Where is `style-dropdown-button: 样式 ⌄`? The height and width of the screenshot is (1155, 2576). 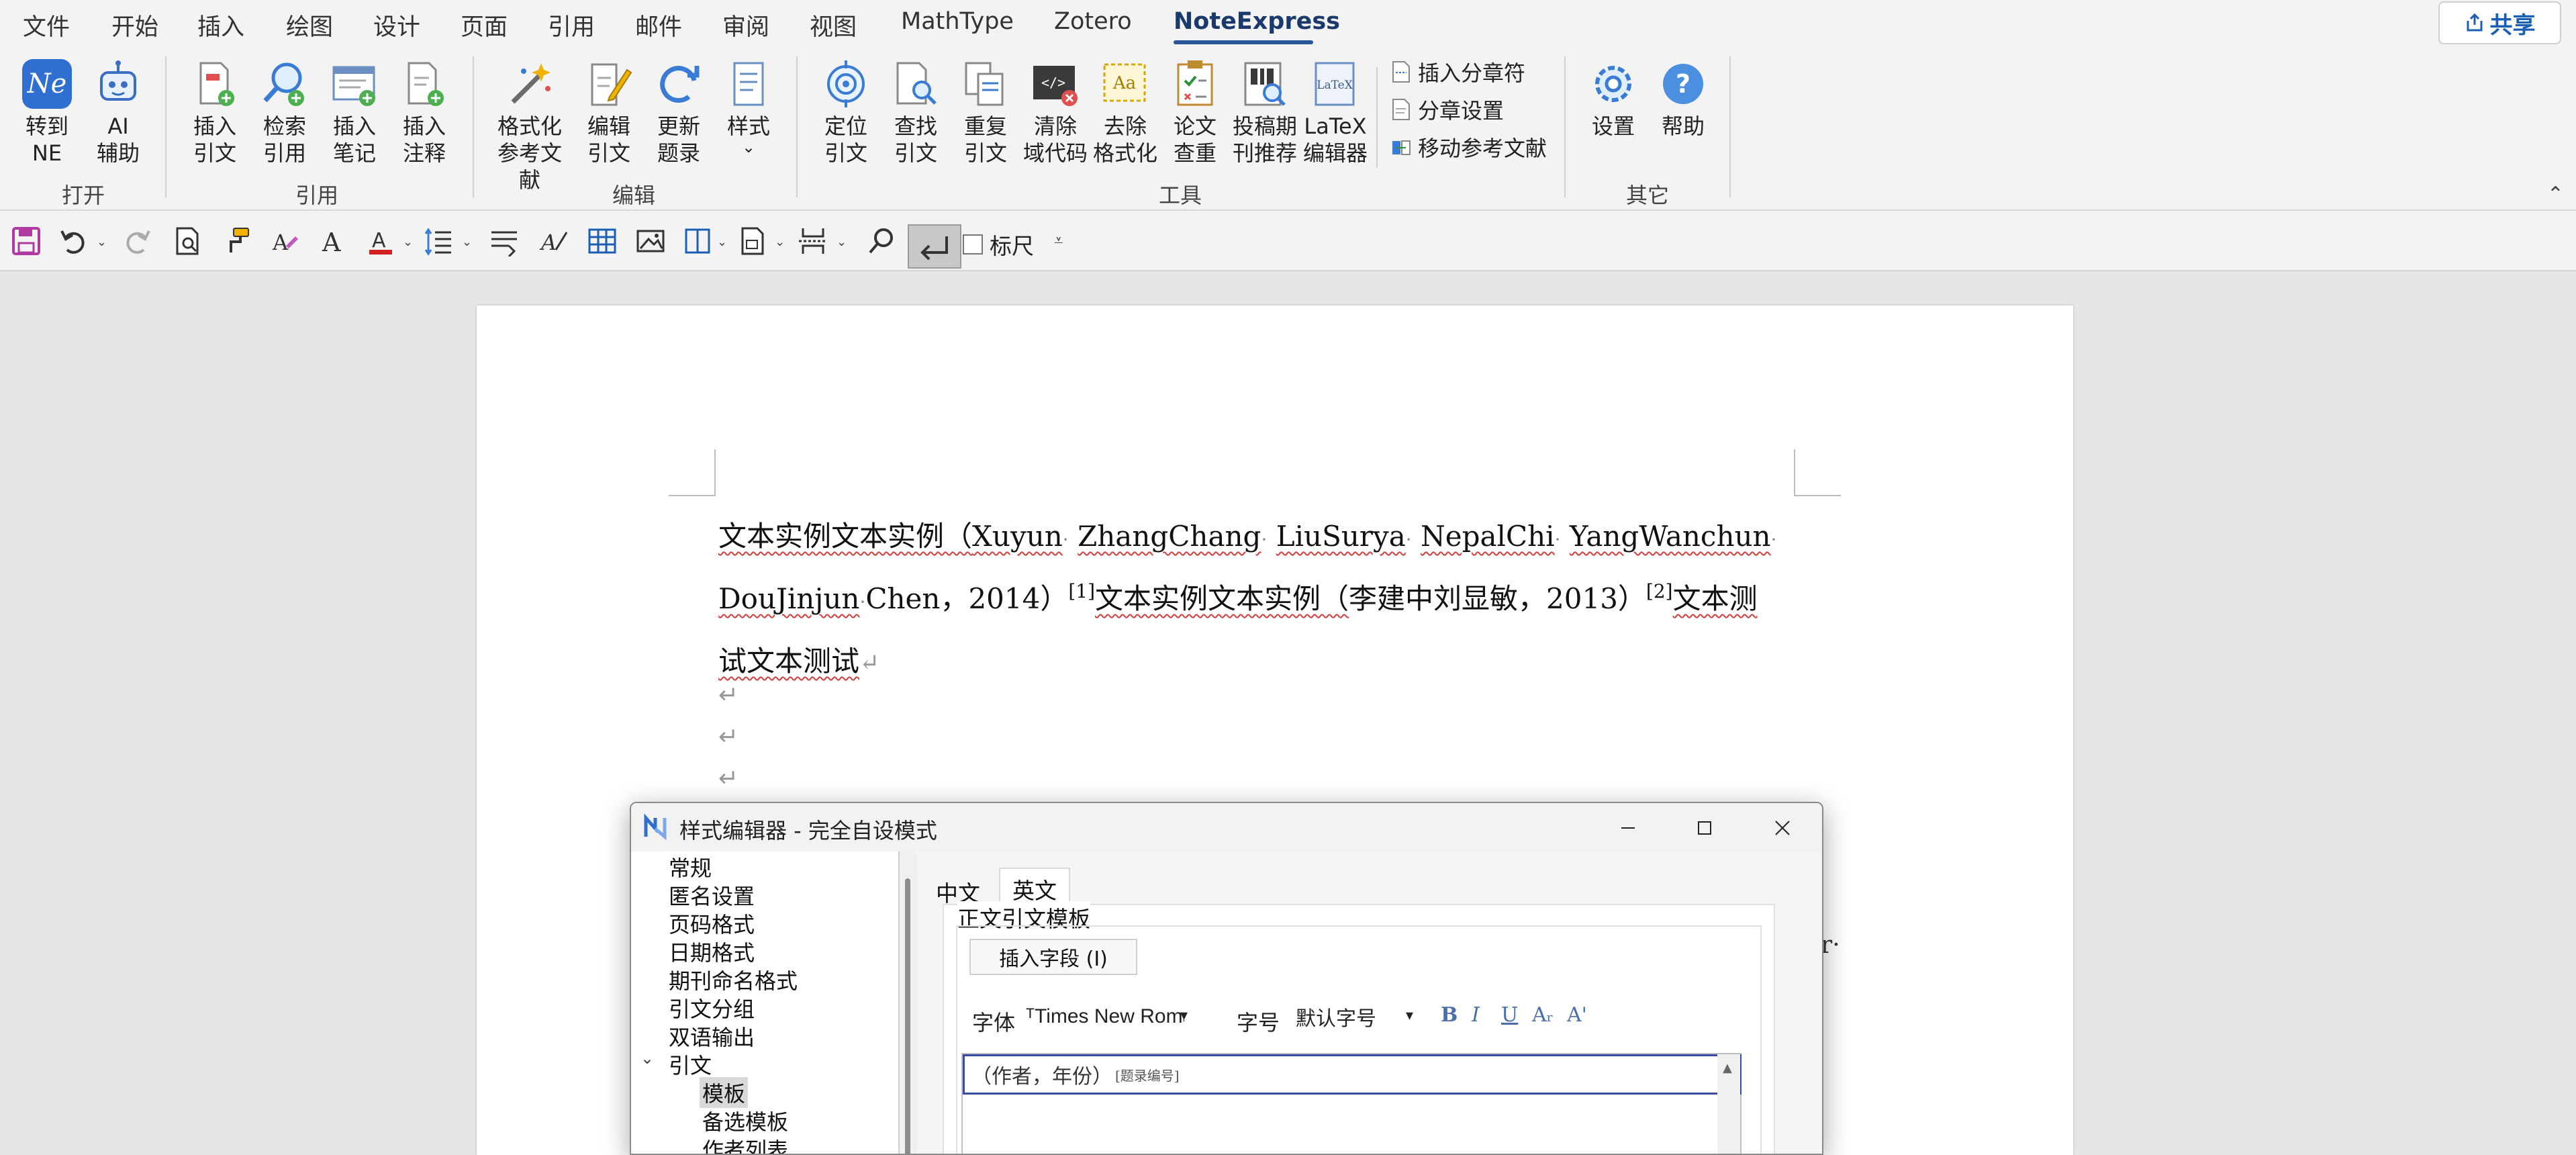
style-dropdown-button: 样式 ⌄ is located at coordinates (748, 106).